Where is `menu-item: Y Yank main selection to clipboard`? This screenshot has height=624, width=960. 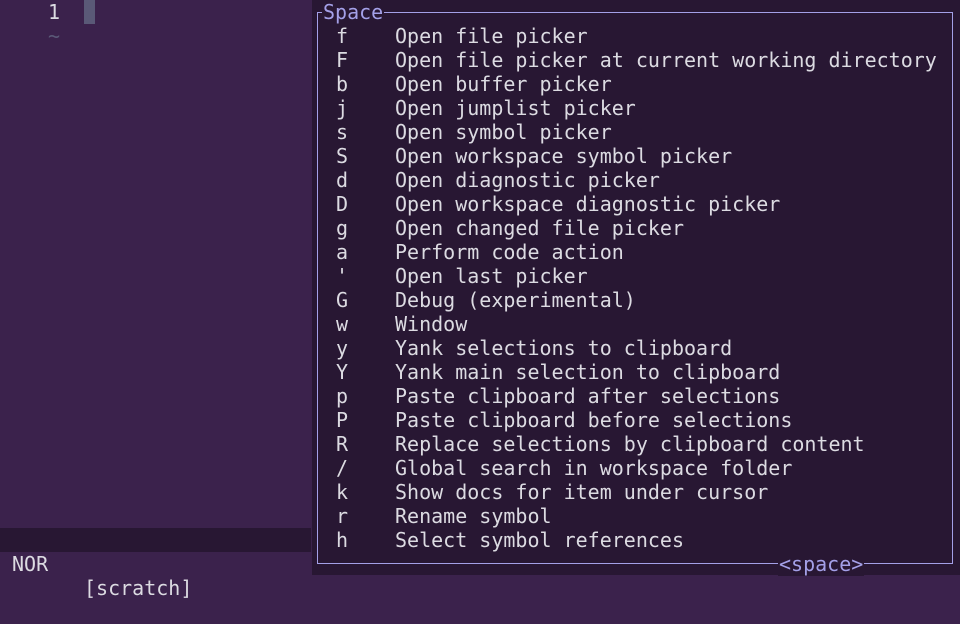
menu-item: Y Yank main selection to clipboard is located at coordinates (641, 372).